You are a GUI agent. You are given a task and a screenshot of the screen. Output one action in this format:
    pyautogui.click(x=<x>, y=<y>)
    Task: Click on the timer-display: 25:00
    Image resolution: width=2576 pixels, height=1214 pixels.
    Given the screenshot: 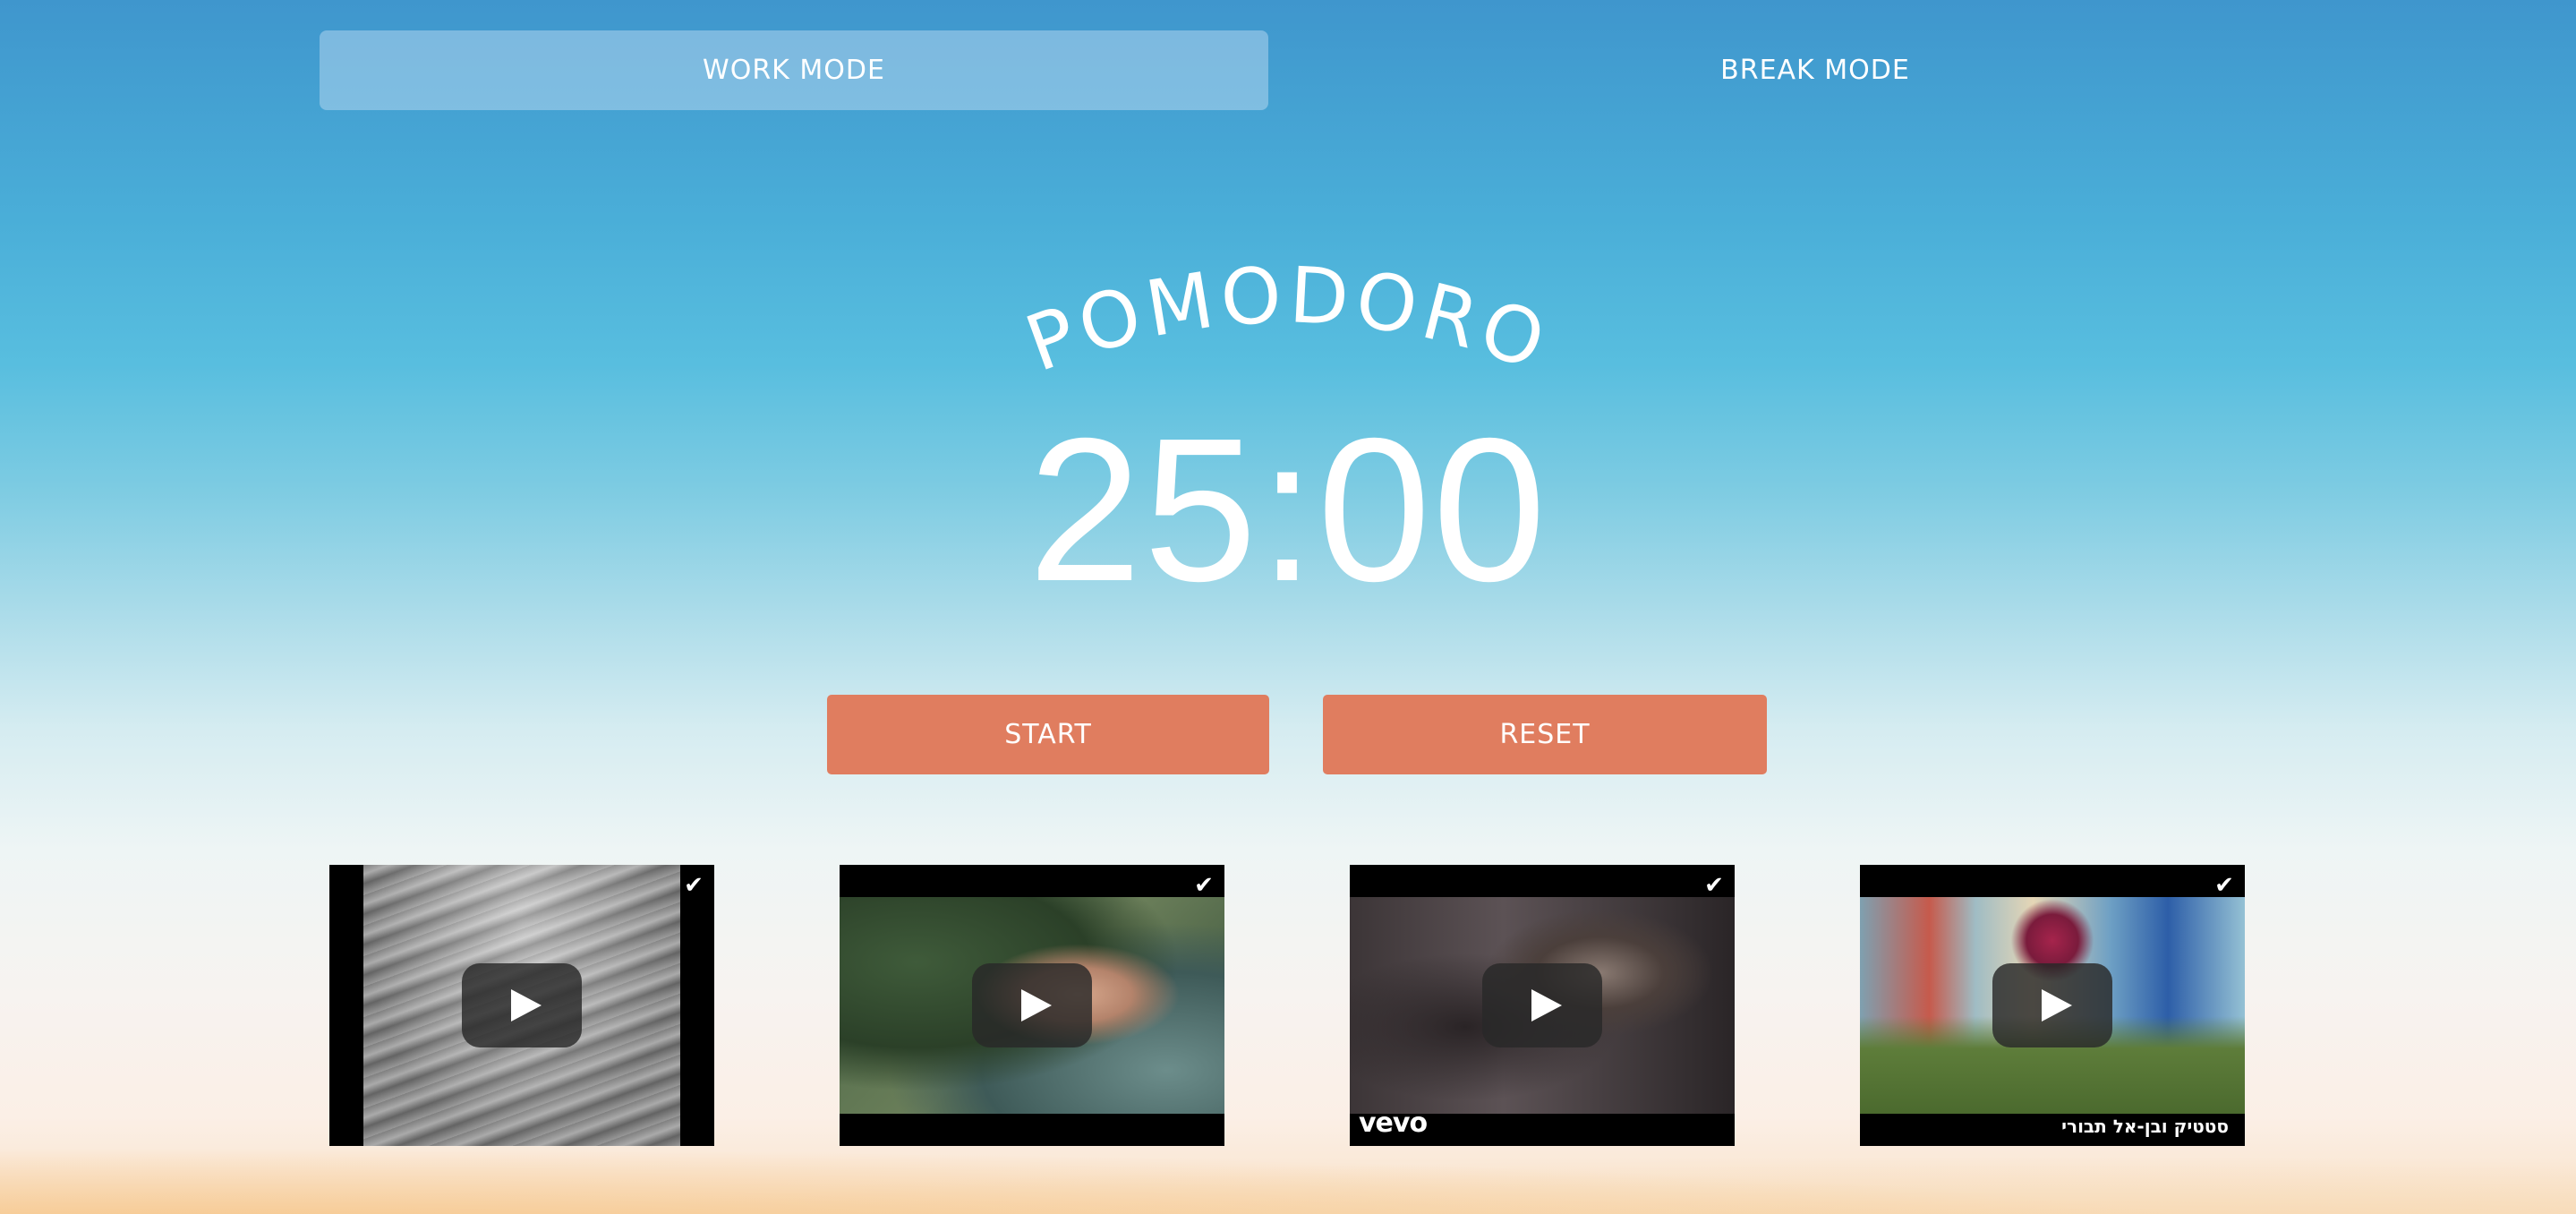 What is the action you would take?
    pyautogui.click(x=1288, y=510)
    